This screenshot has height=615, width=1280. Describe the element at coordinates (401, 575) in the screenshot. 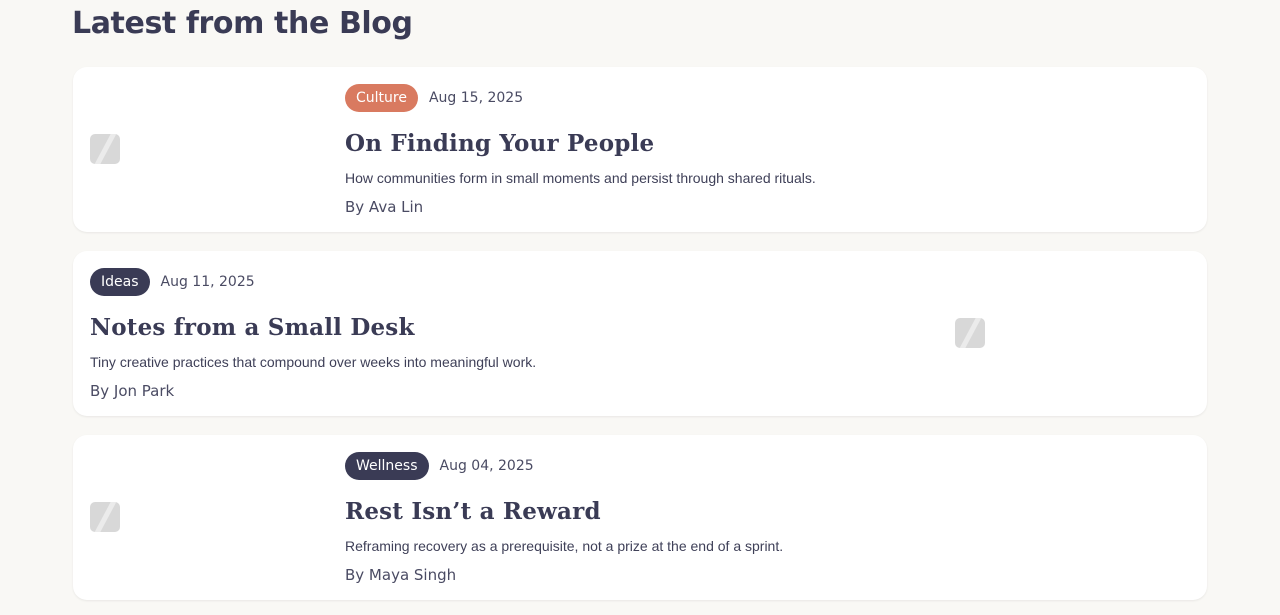

I see `post-author: By Maya Singh` at that location.